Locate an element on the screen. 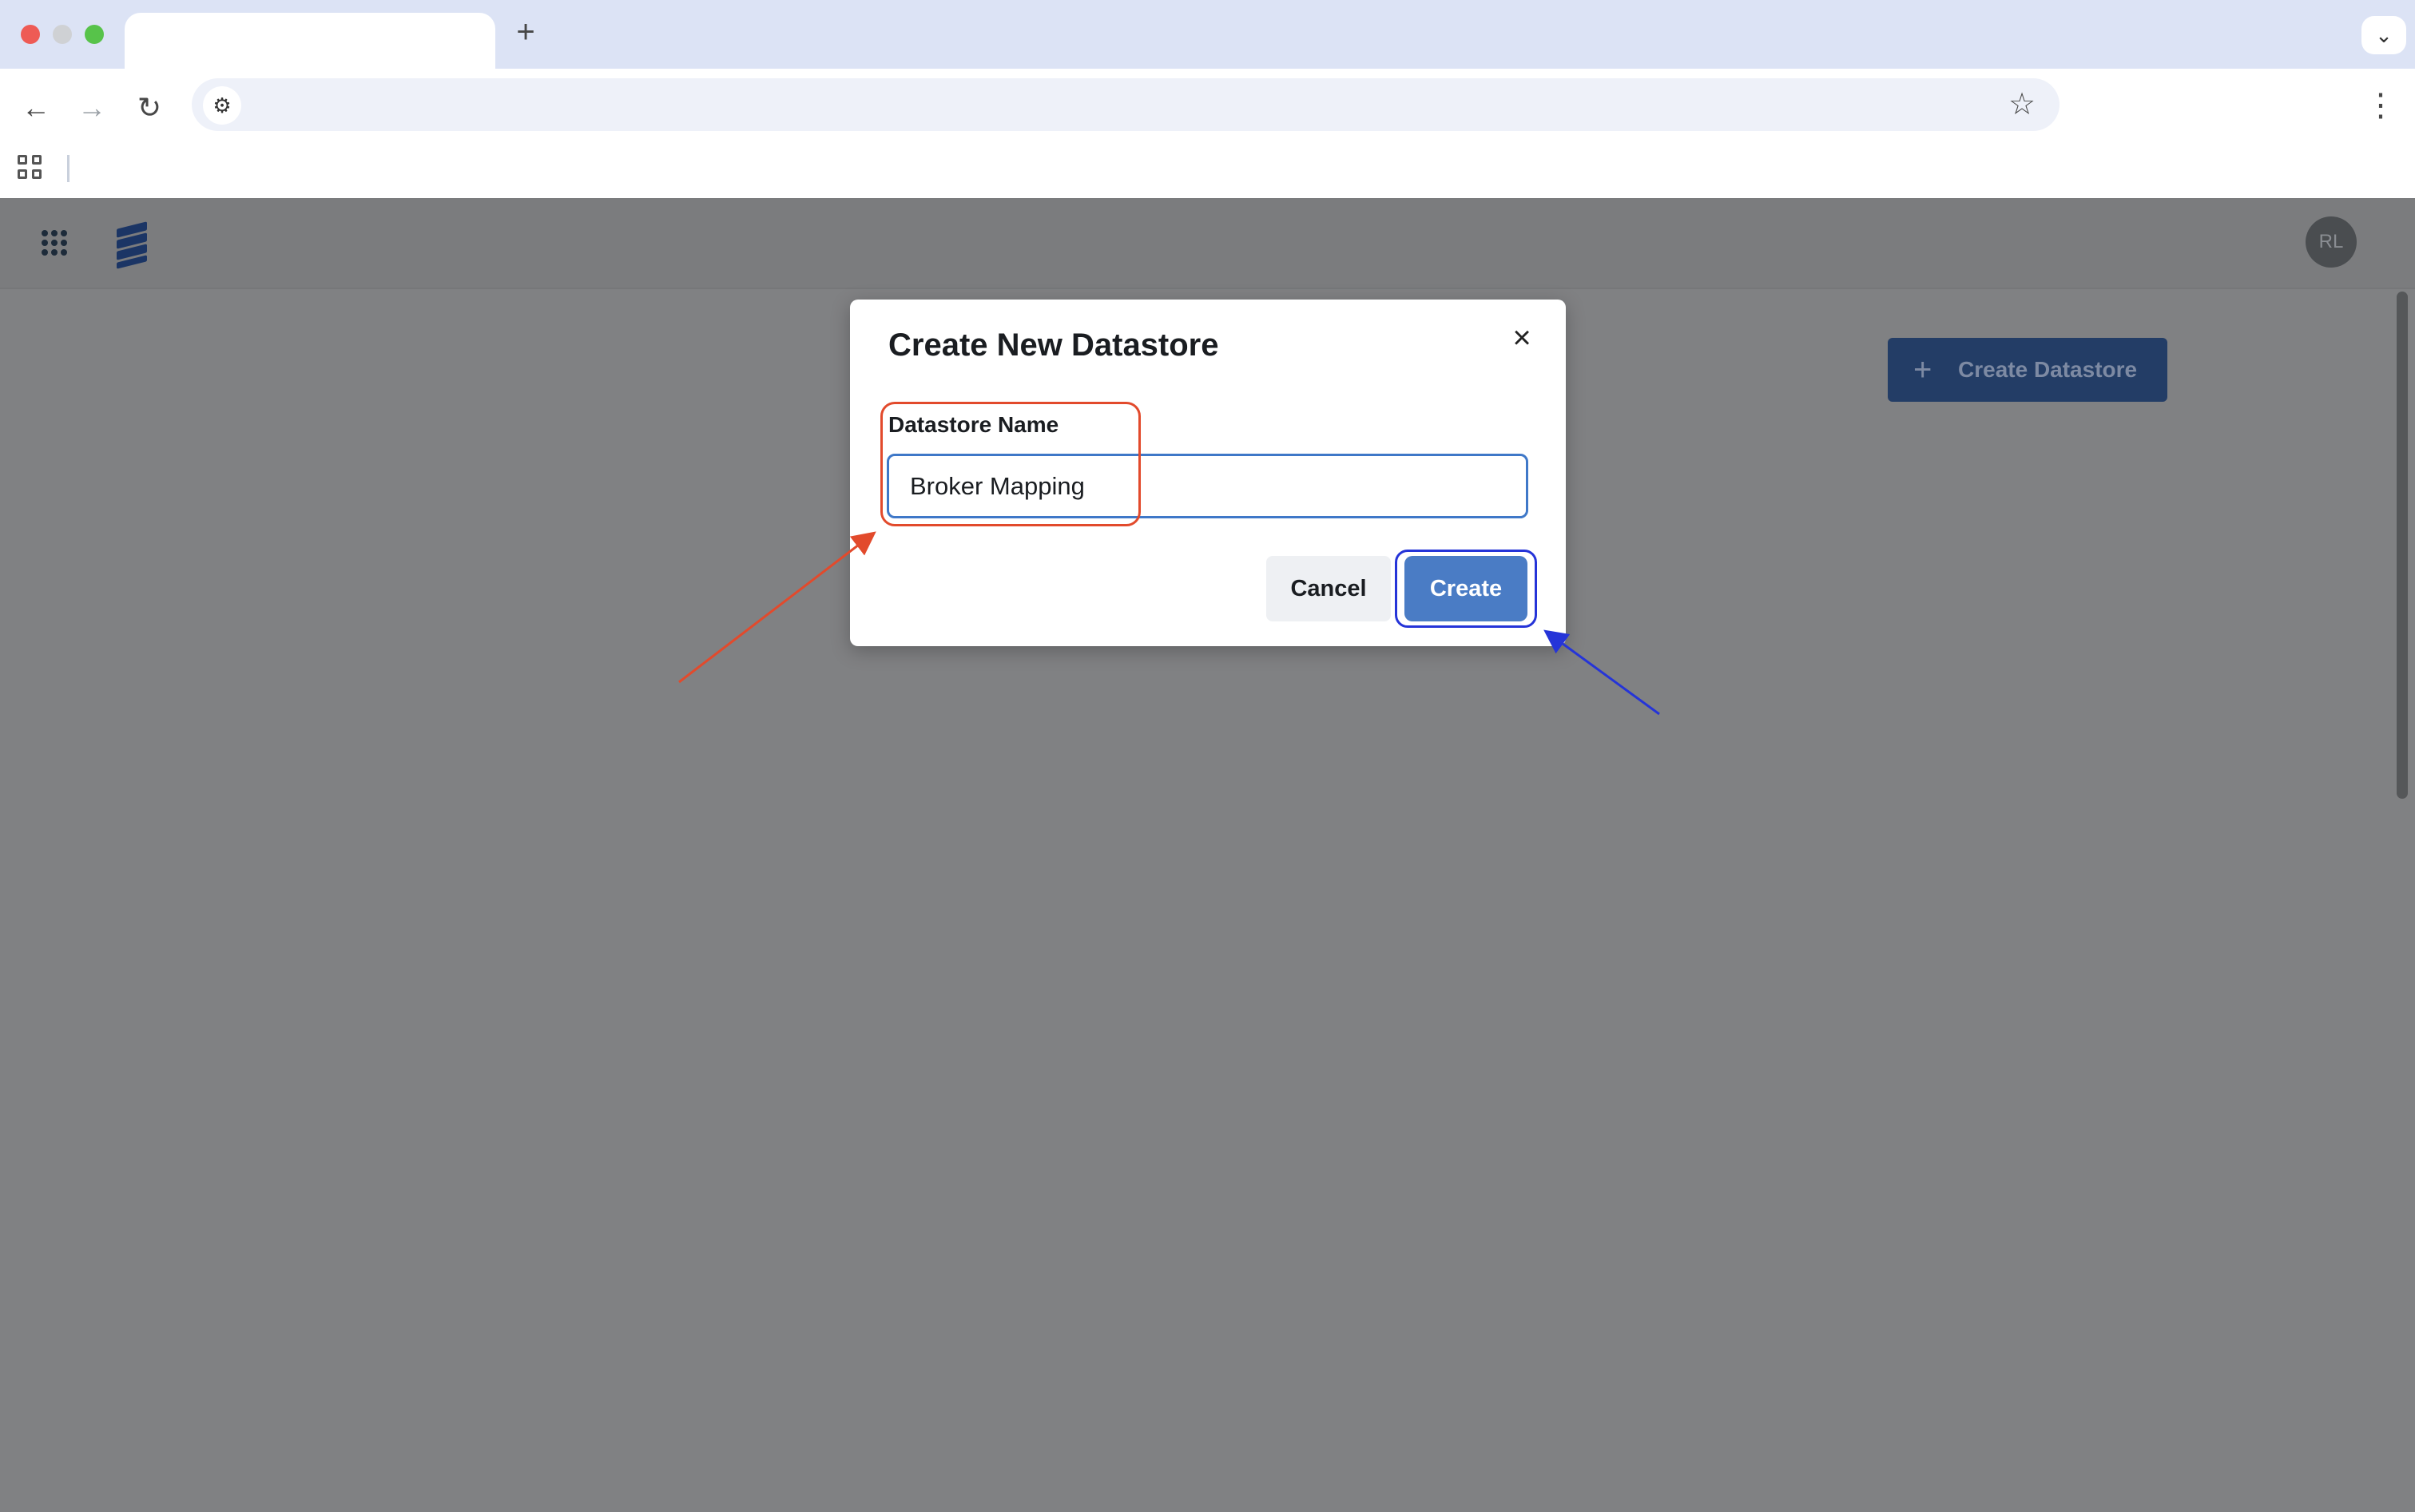 The image size is (2415, 1512). red-highlight-box is located at coordinates (1011, 464).